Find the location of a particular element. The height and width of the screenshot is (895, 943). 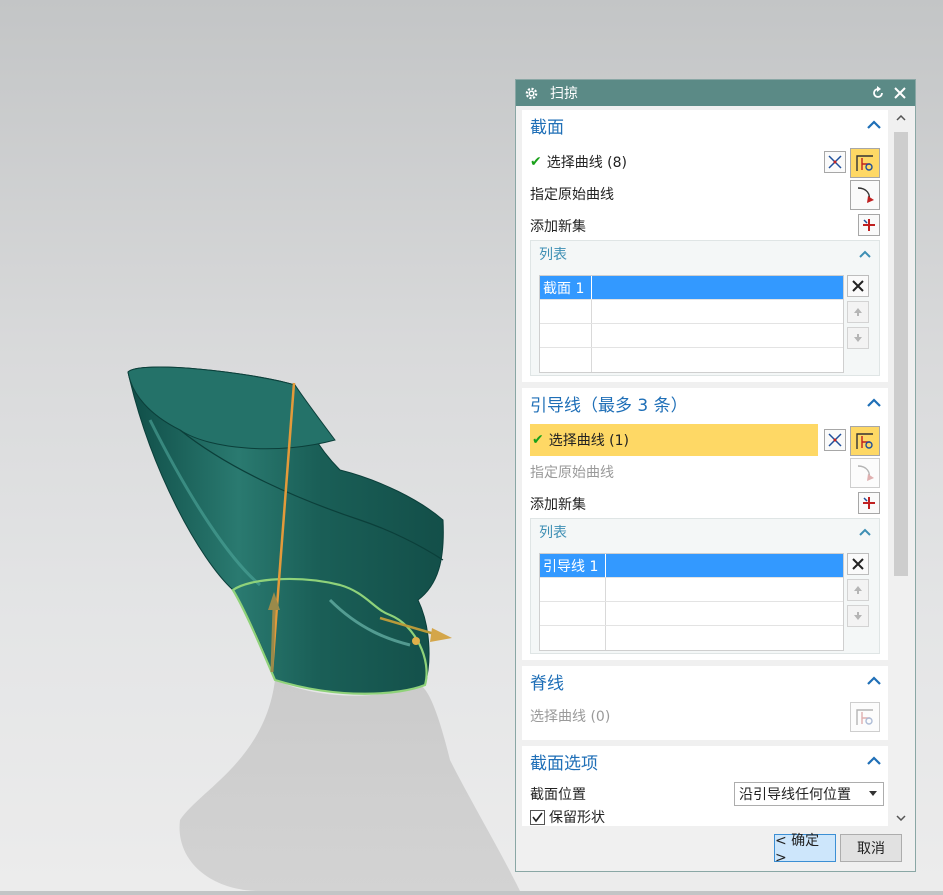

spine-group: 脊线 选择曲线 (0) is located at coordinates (705, 703).